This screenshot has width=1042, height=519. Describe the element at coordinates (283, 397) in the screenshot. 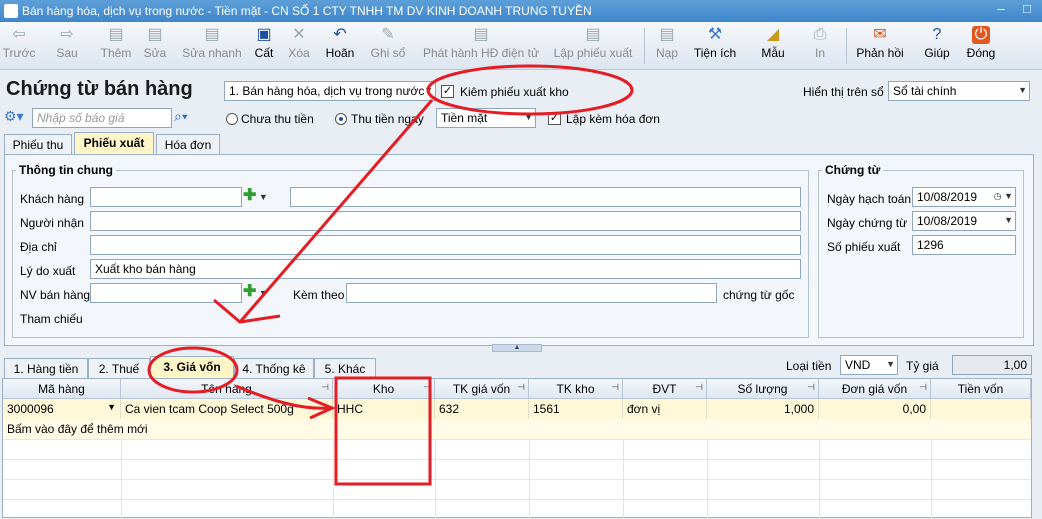

I see `annotation-arrow-kho` at that location.